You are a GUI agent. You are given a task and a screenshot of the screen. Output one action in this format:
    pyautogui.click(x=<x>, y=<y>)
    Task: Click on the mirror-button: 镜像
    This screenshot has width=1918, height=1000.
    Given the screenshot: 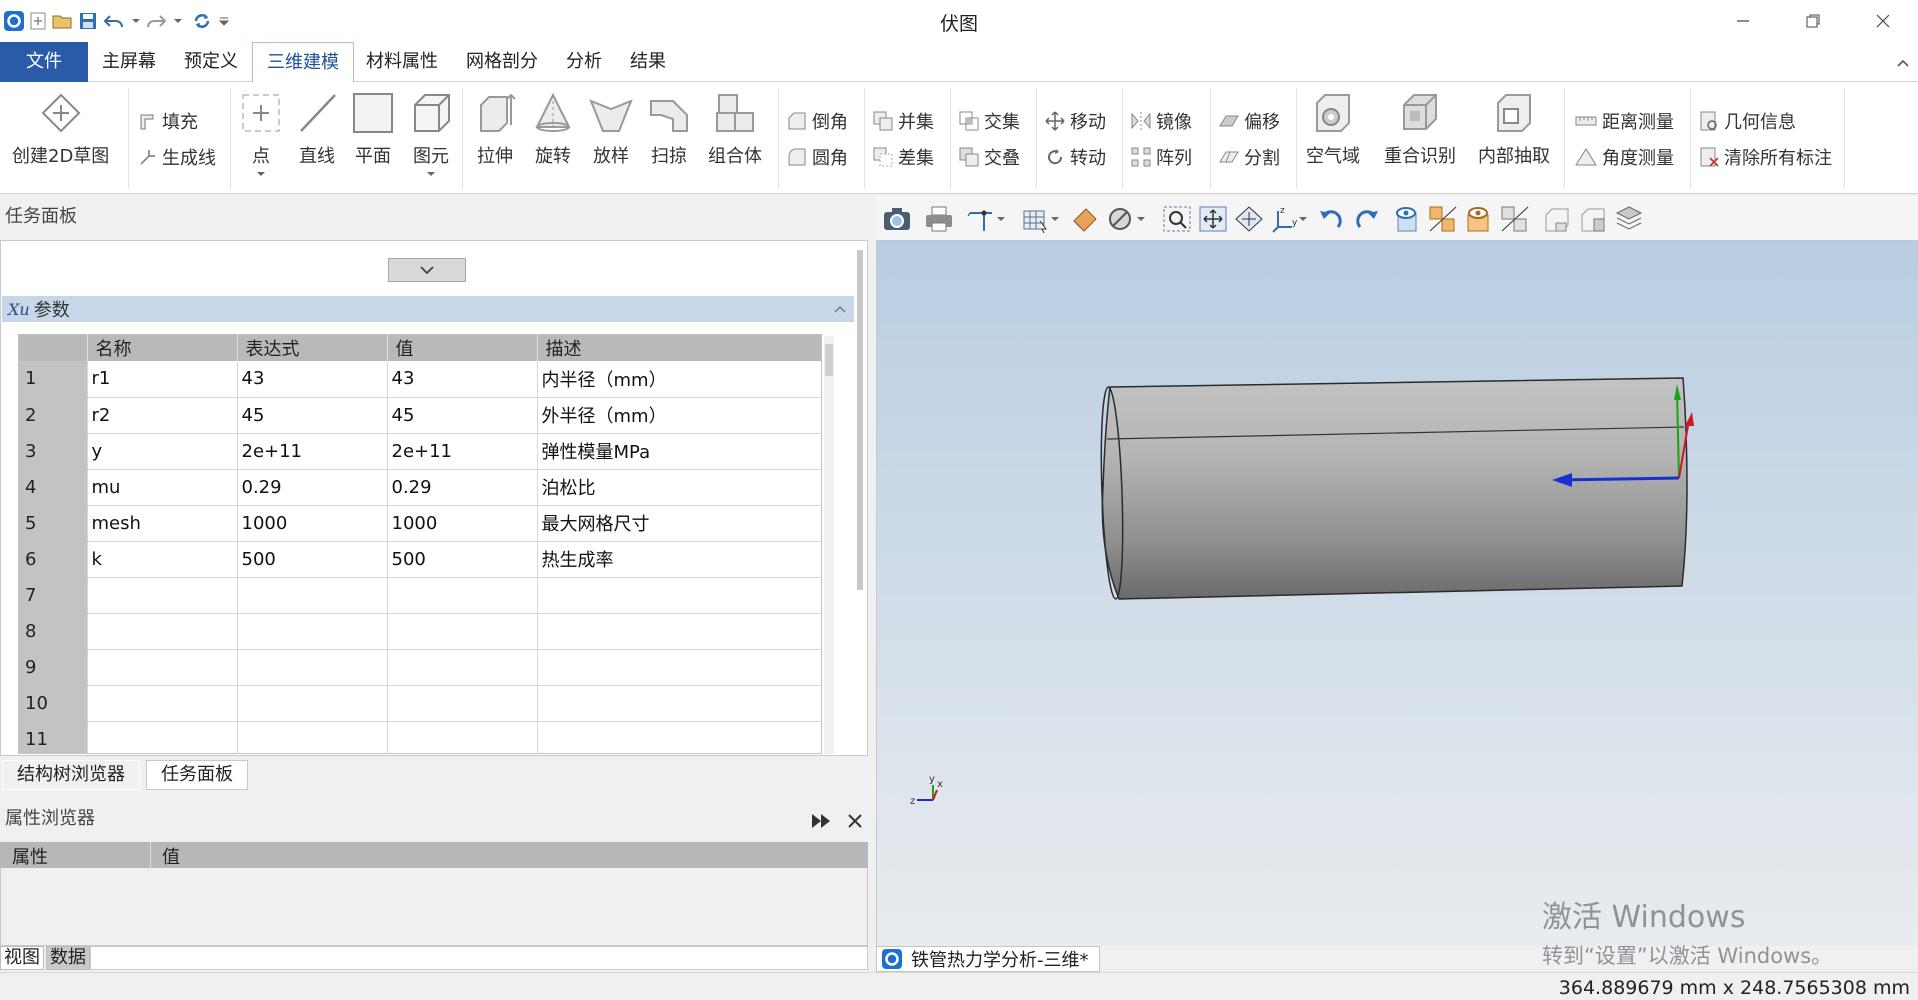 What is the action you would take?
    pyautogui.click(x=1161, y=121)
    